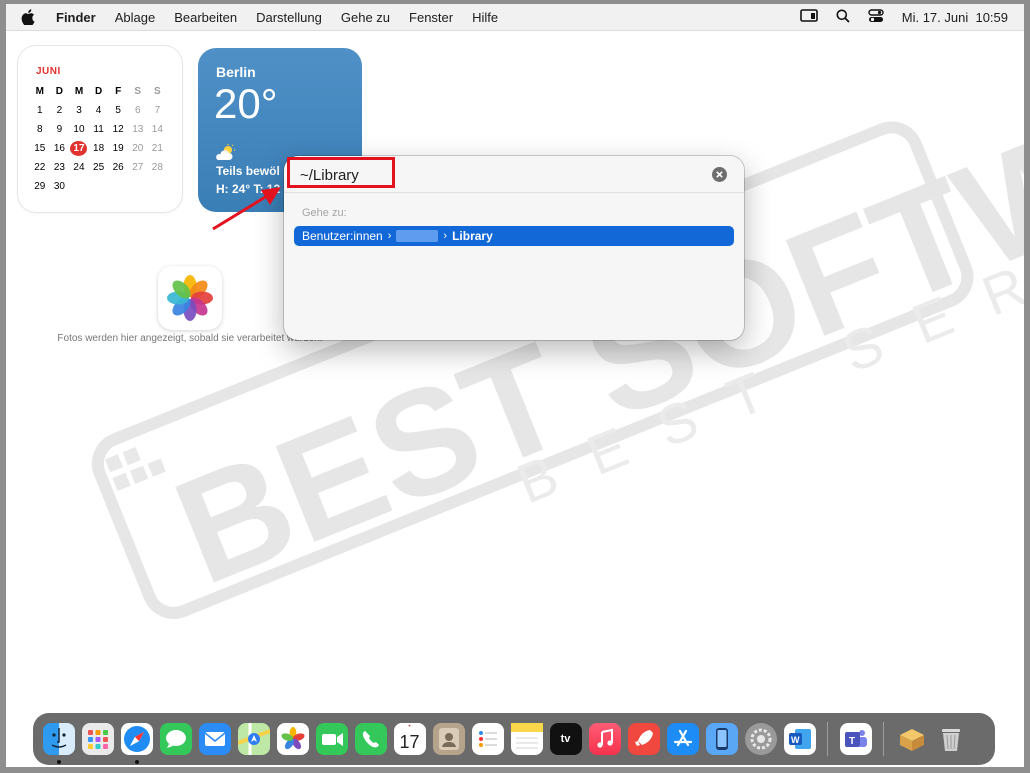 This screenshot has height=773, width=1030. Describe the element at coordinates (99, 110) in the screenshot. I see `calendar-day: 4` at that location.